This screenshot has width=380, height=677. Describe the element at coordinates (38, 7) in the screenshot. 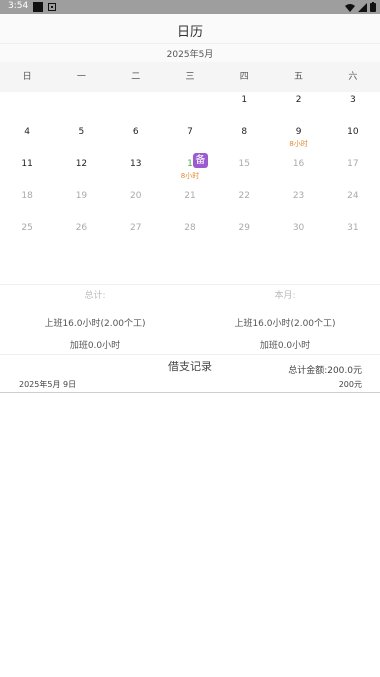

I see `notification-icon` at that location.